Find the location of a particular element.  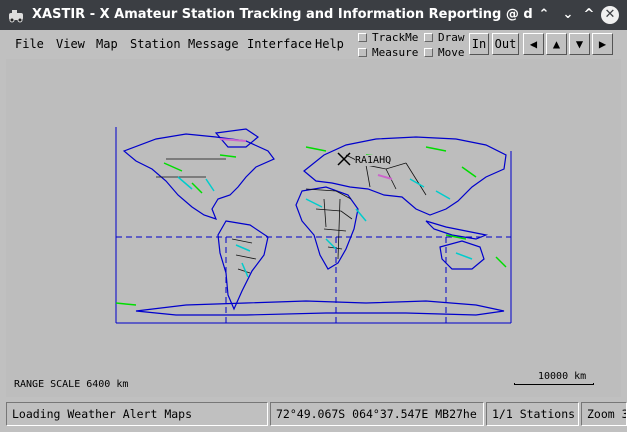

zoom-level: Zoom 3 is located at coordinates (604, 414).